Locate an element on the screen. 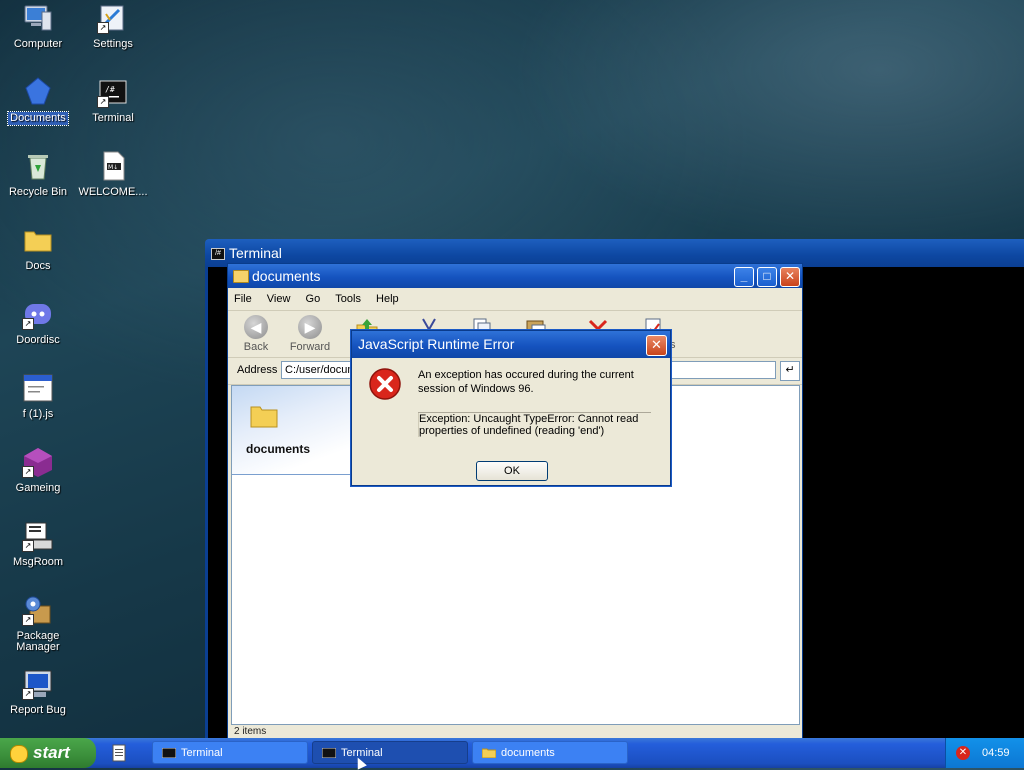 The height and width of the screenshot is (770, 1024). desktop-icon-label: Recycle Bin is located at coordinates (38, 192).